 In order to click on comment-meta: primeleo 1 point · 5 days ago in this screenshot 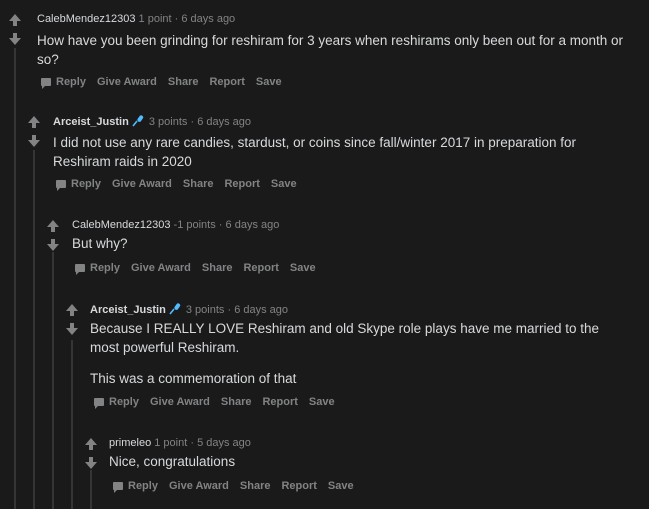, I will do `click(180, 443)`.